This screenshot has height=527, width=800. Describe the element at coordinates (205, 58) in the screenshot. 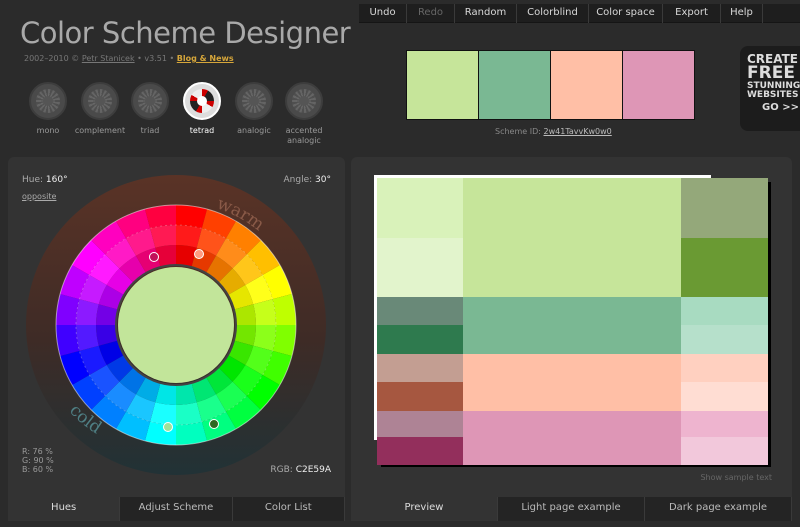

I see `blog-link: Blog & News` at that location.